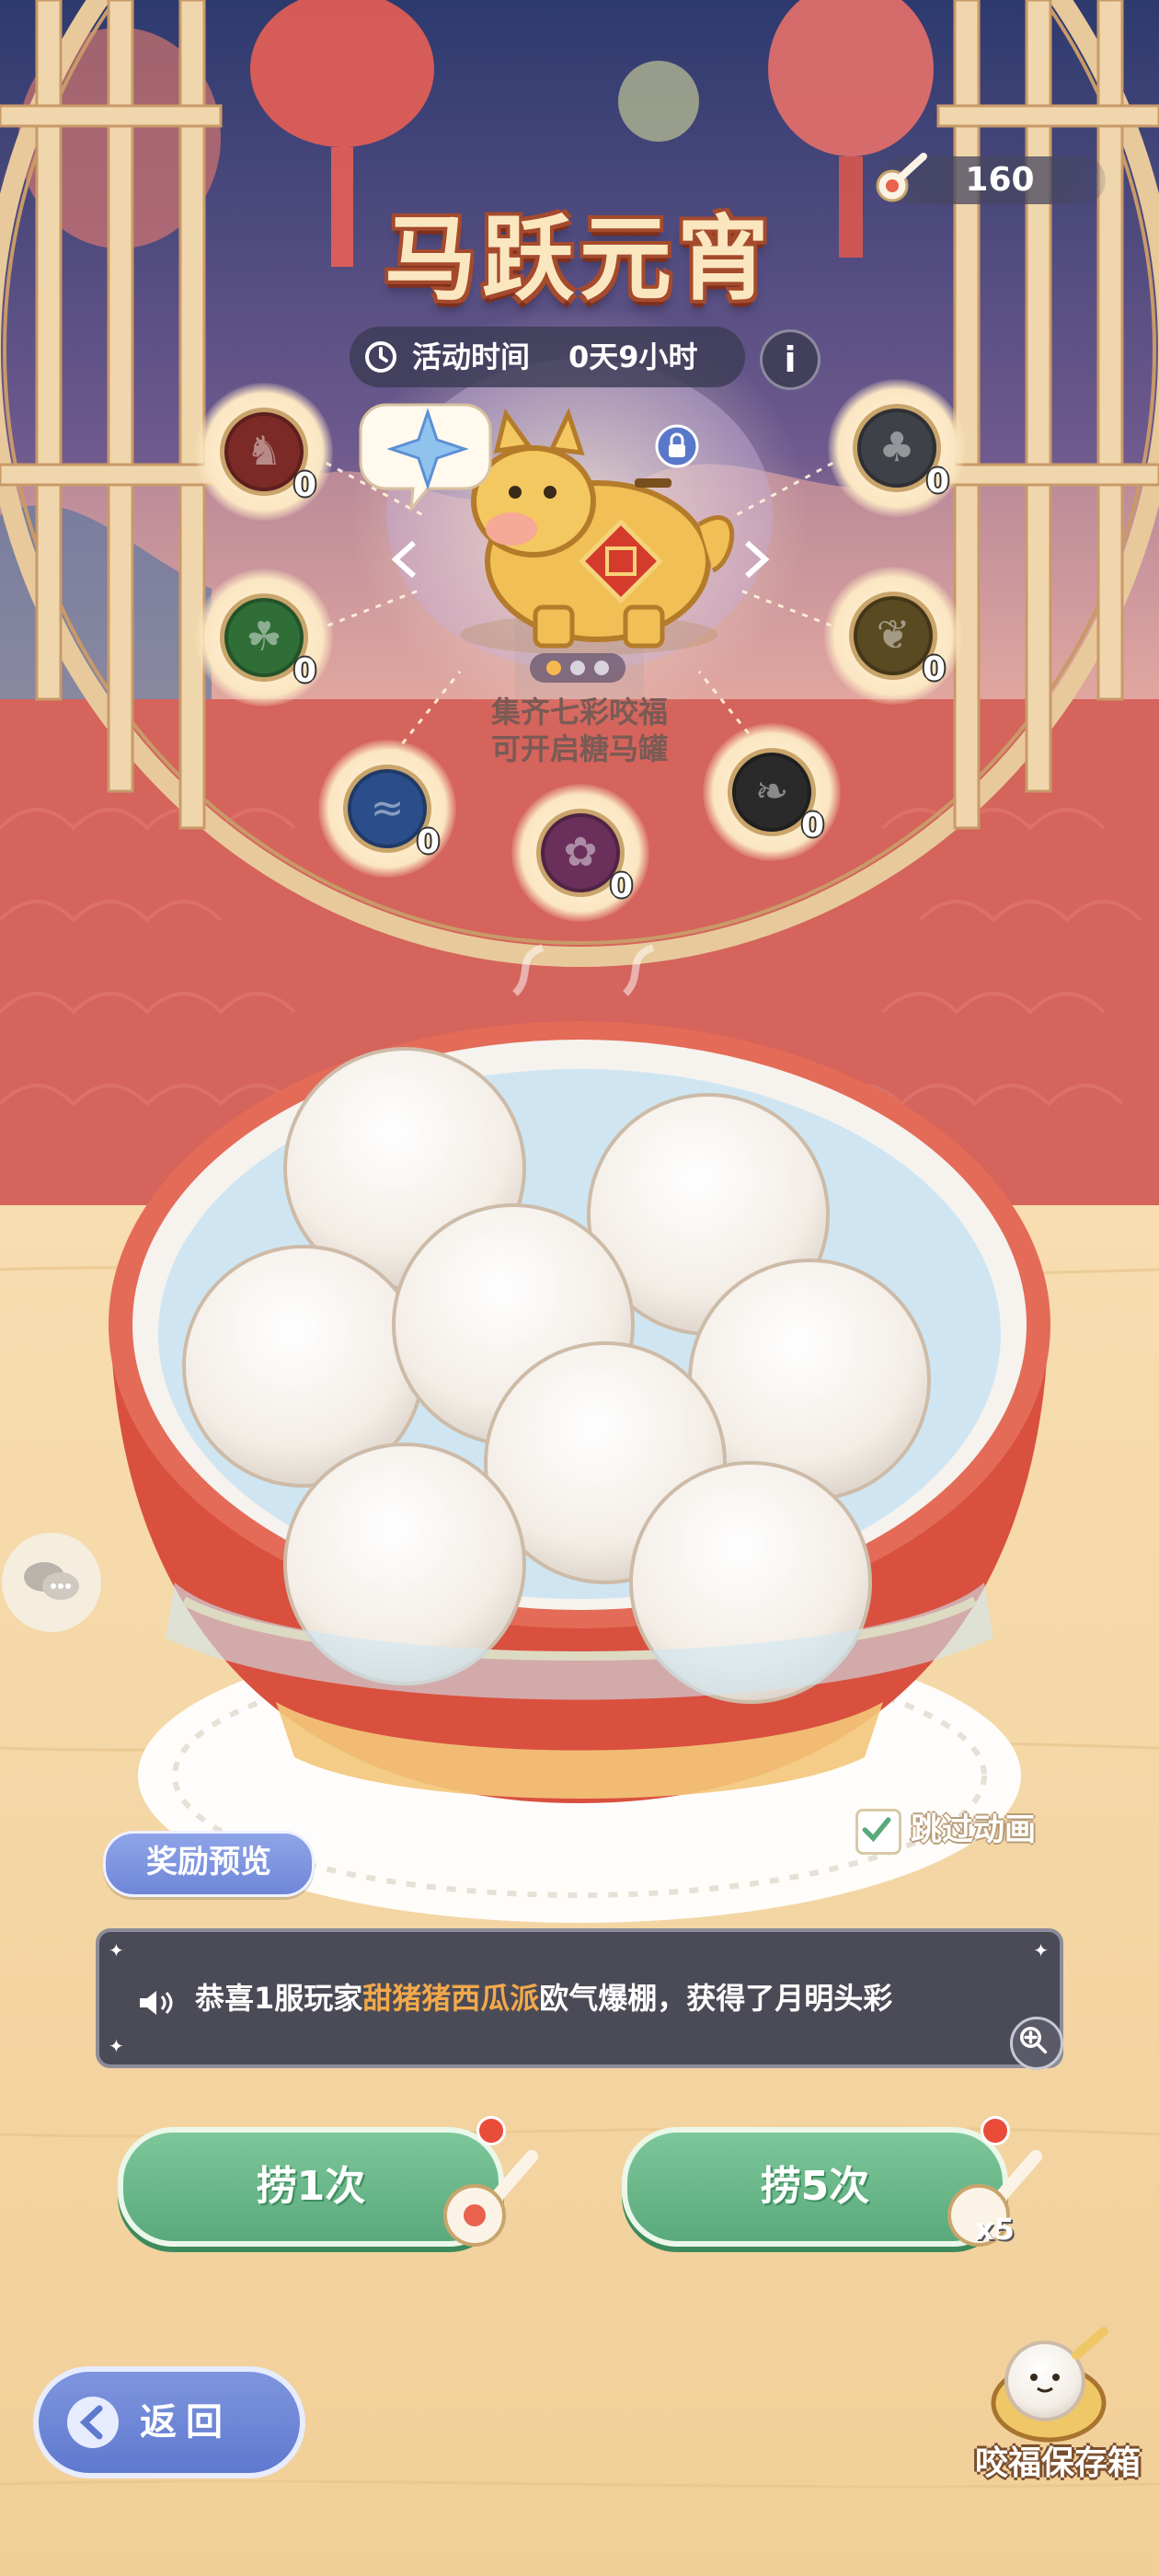  Describe the element at coordinates (579, 748) in the screenshot. I see `jar-hint-line2: 可开启糖马罐` at that location.